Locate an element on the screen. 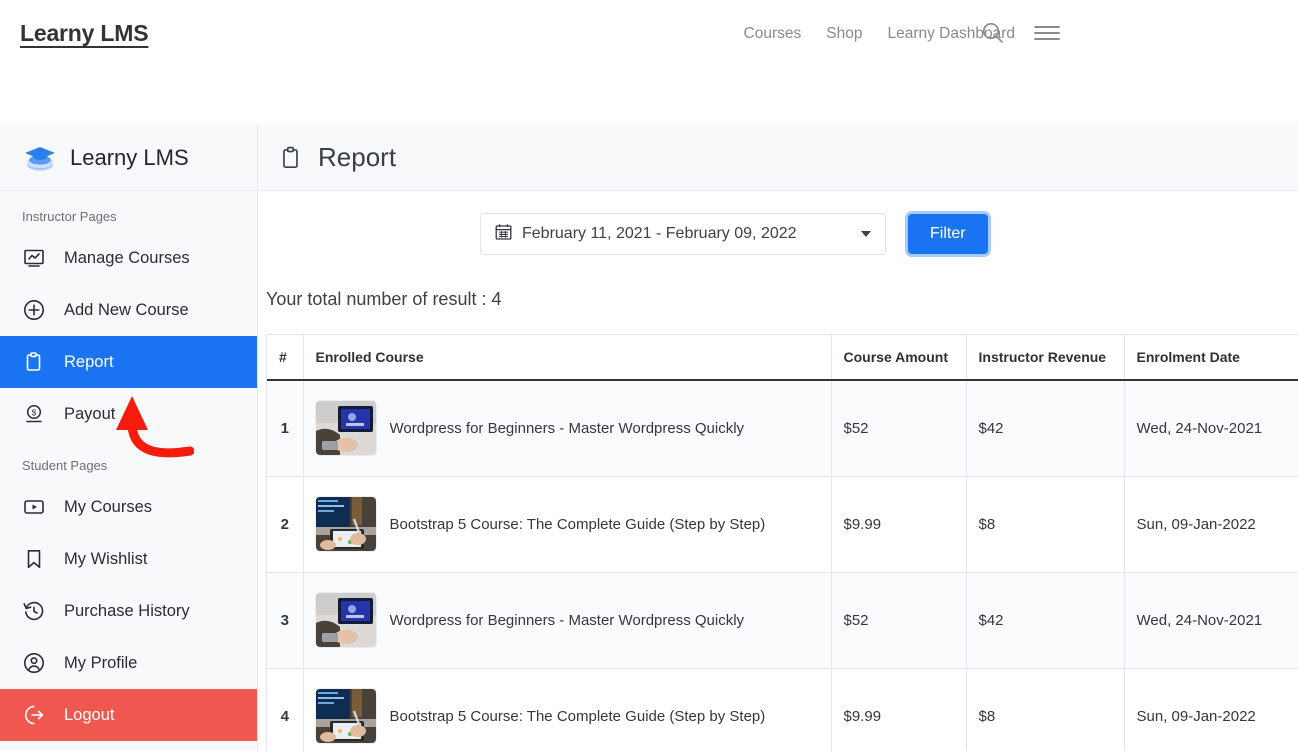 The width and height of the screenshot is (1298, 751). site-nav-icons is located at coordinates (1020, 33).